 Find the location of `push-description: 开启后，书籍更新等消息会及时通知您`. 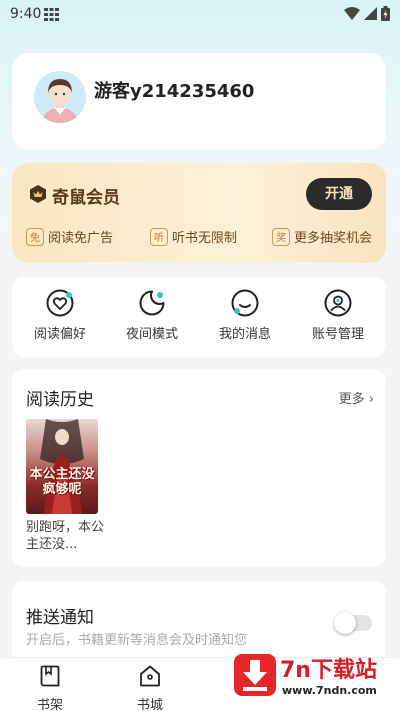

push-description: 开启后，书籍更新等消息会及时通知您 is located at coordinates (137, 640).